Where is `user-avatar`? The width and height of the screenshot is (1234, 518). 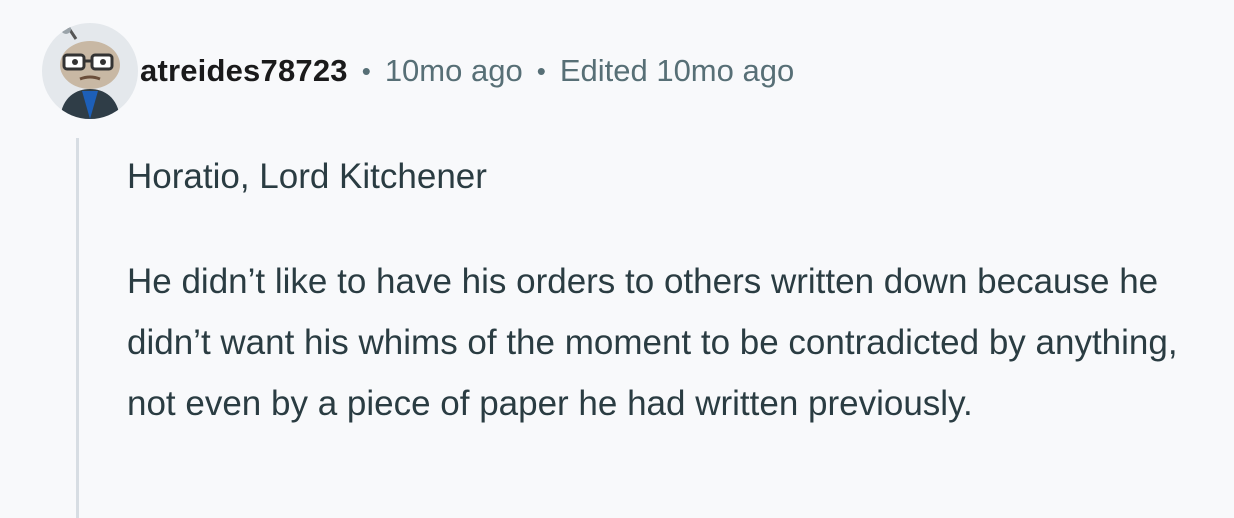 user-avatar is located at coordinates (90, 71).